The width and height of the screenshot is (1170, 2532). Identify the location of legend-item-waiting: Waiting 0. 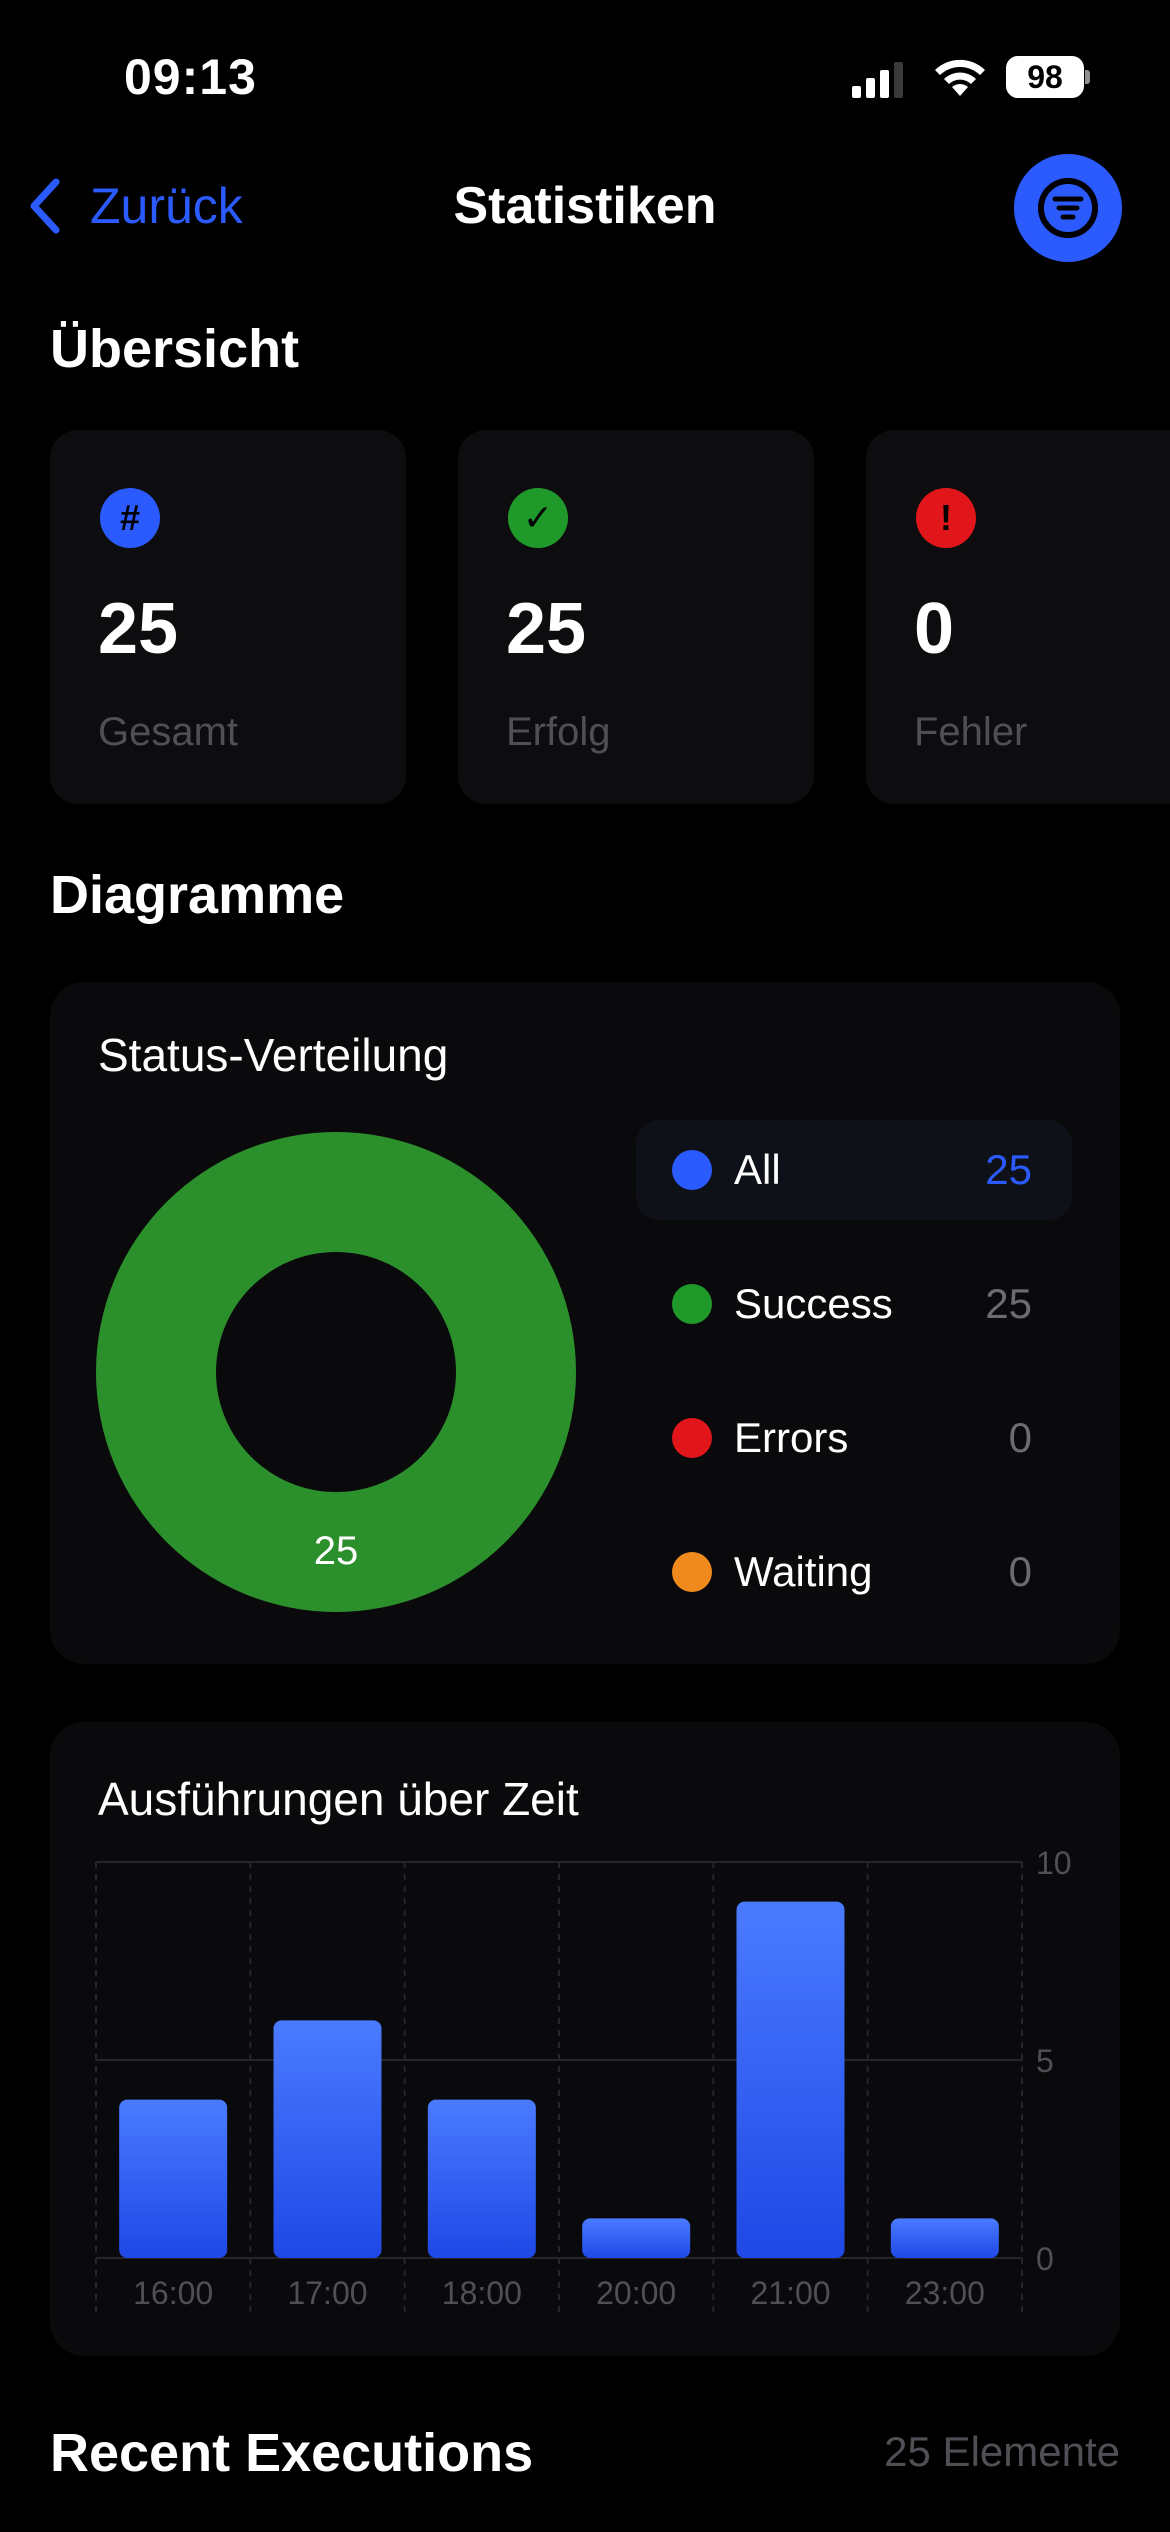
(854, 1572).